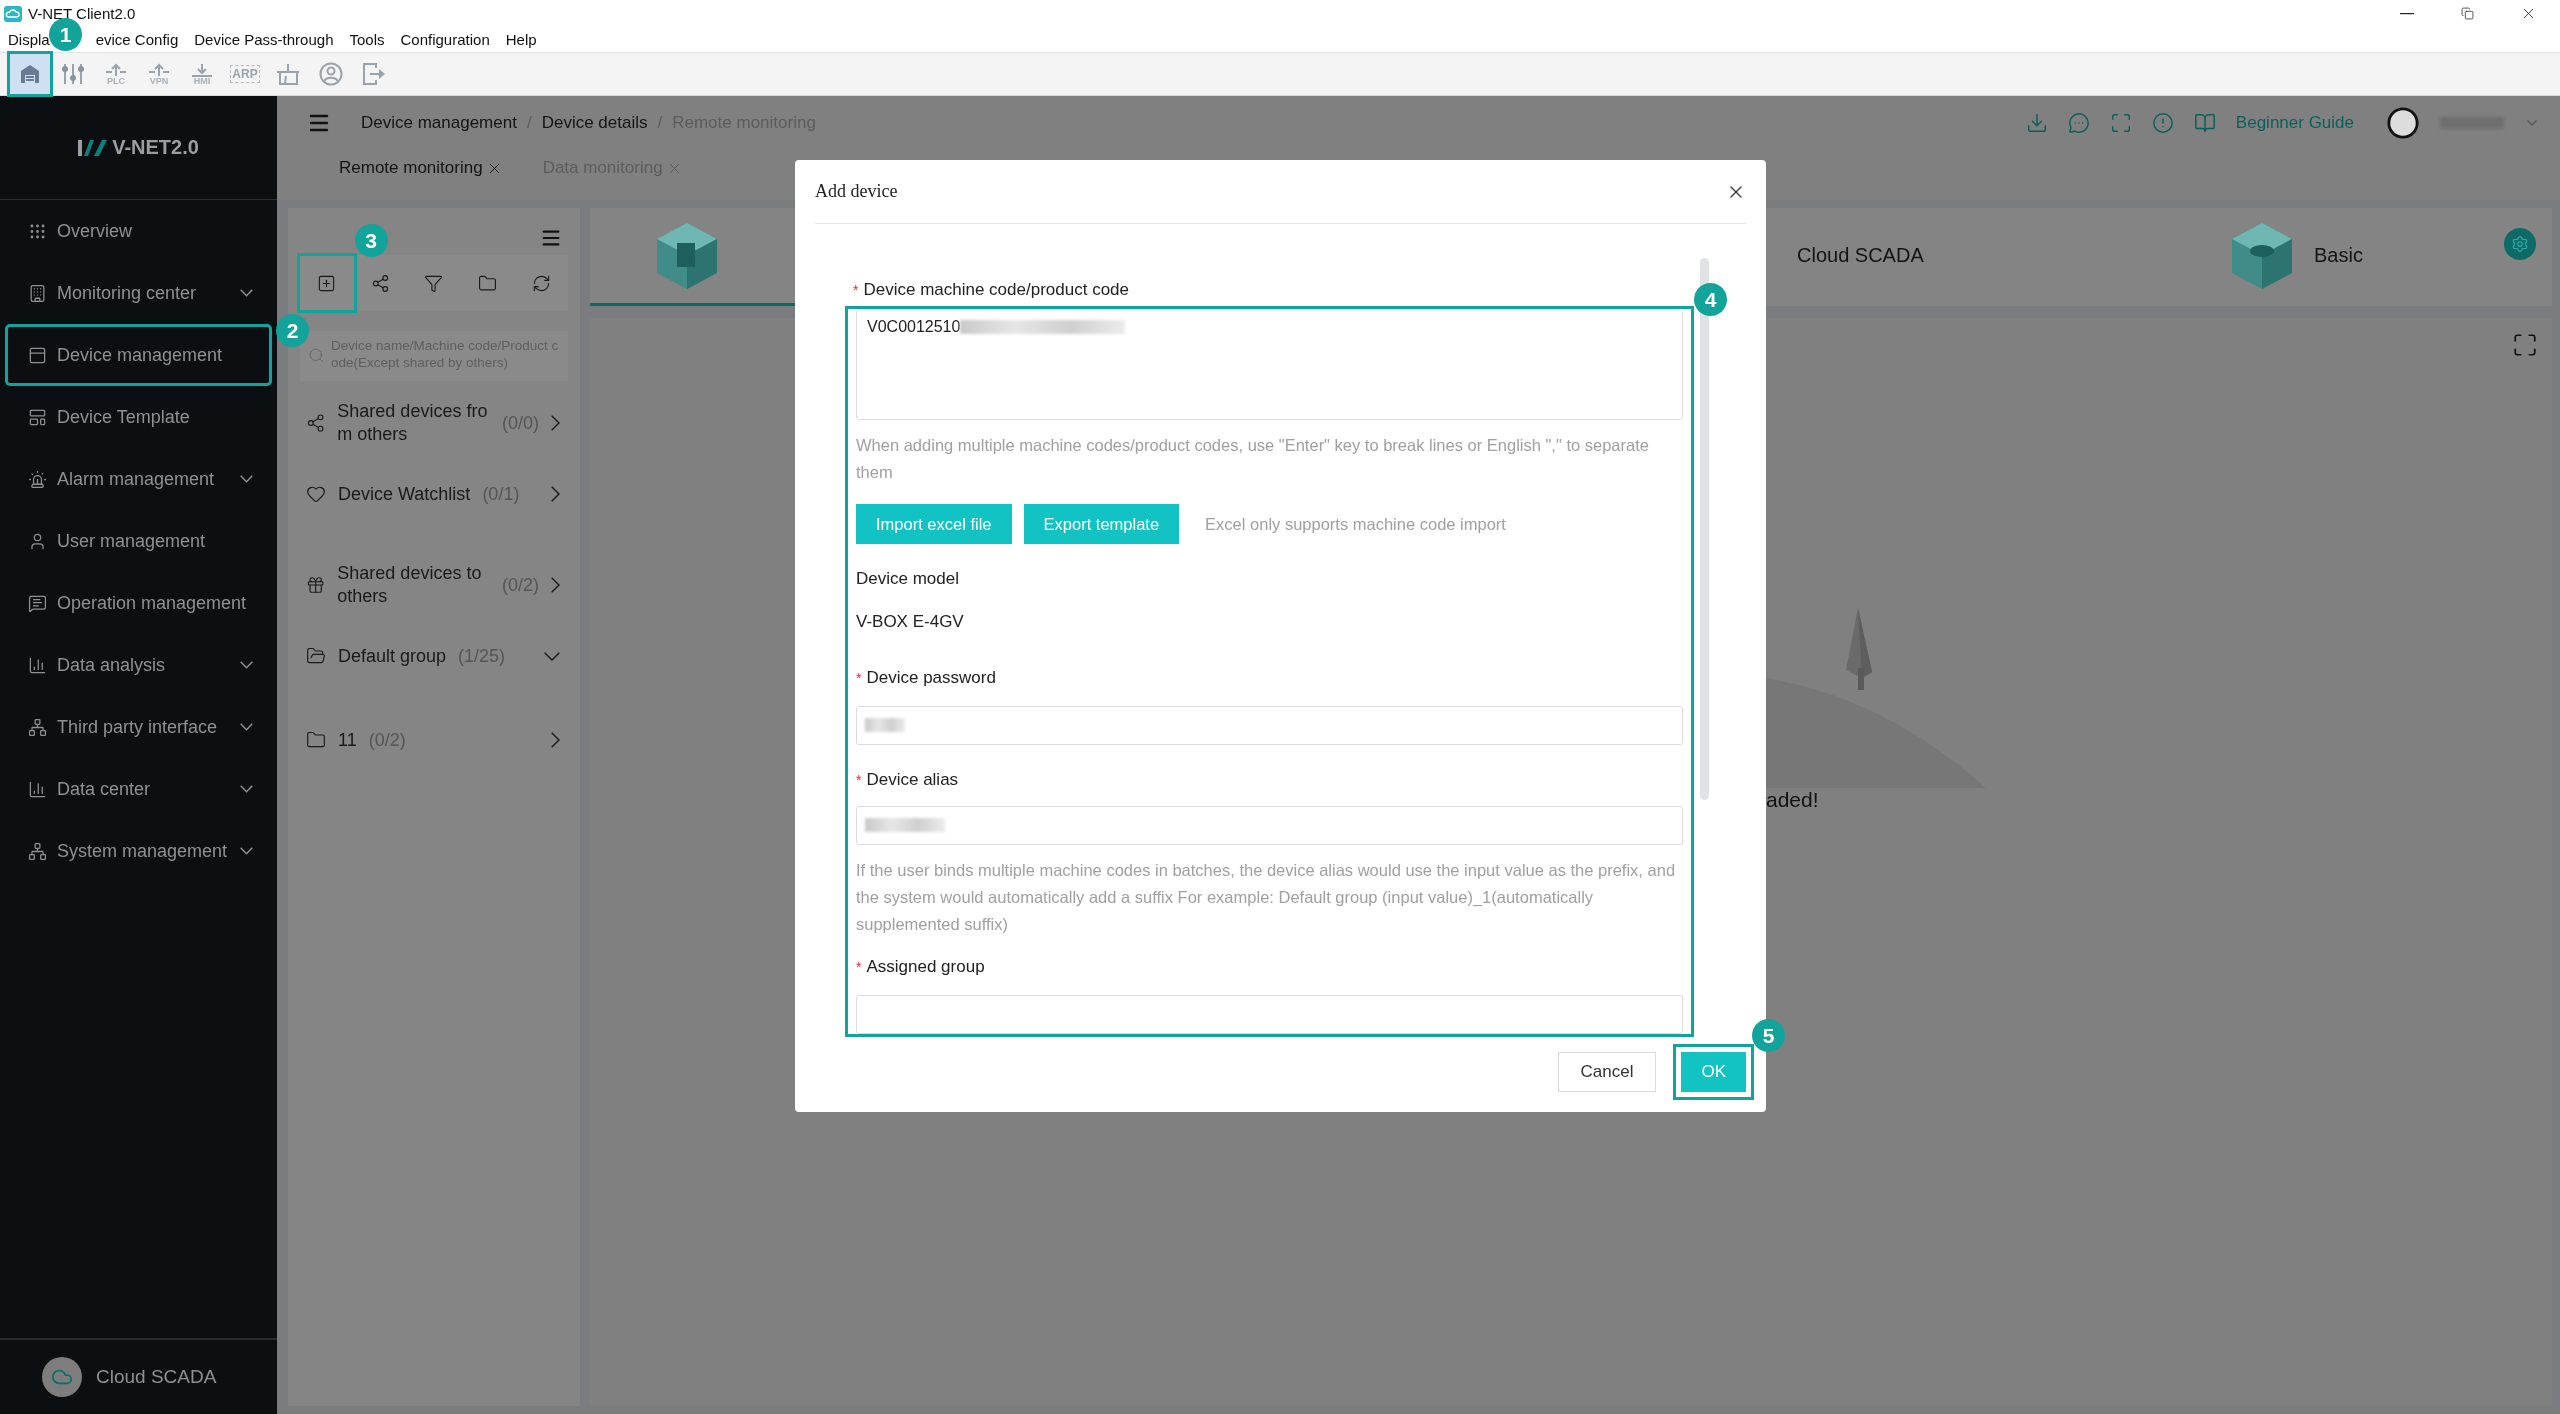 The width and height of the screenshot is (2560, 1414). What do you see at coordinates (1860, 255) in the screenshot?
I see `template-label: Cloud SCADA` at bounding box center [1860, 255].